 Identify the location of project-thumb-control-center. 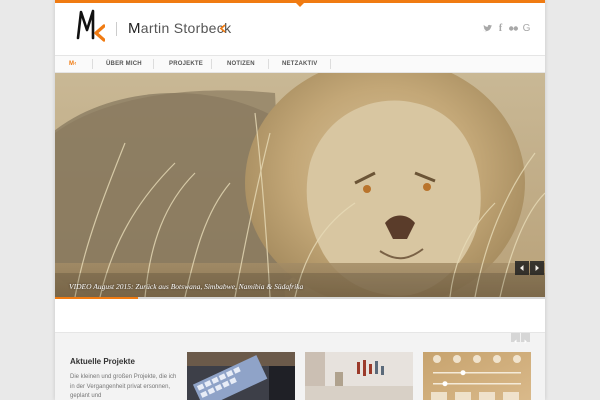
(477, 376).